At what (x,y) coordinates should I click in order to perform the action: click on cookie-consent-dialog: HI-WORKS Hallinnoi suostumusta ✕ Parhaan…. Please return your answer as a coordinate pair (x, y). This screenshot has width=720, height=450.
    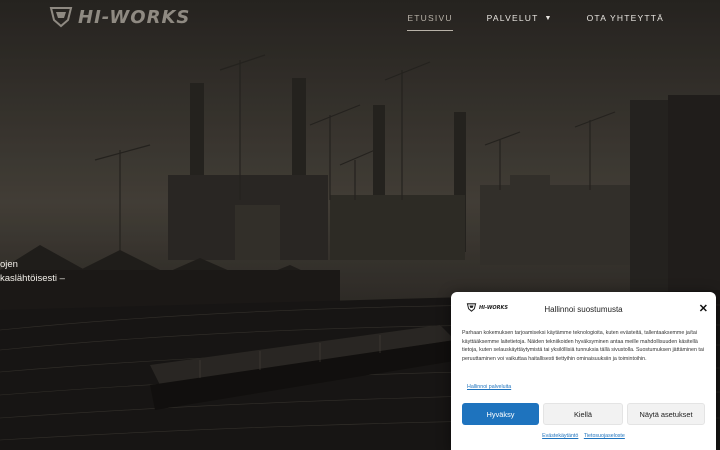
    Looking at the image, I should click on (583, 371).